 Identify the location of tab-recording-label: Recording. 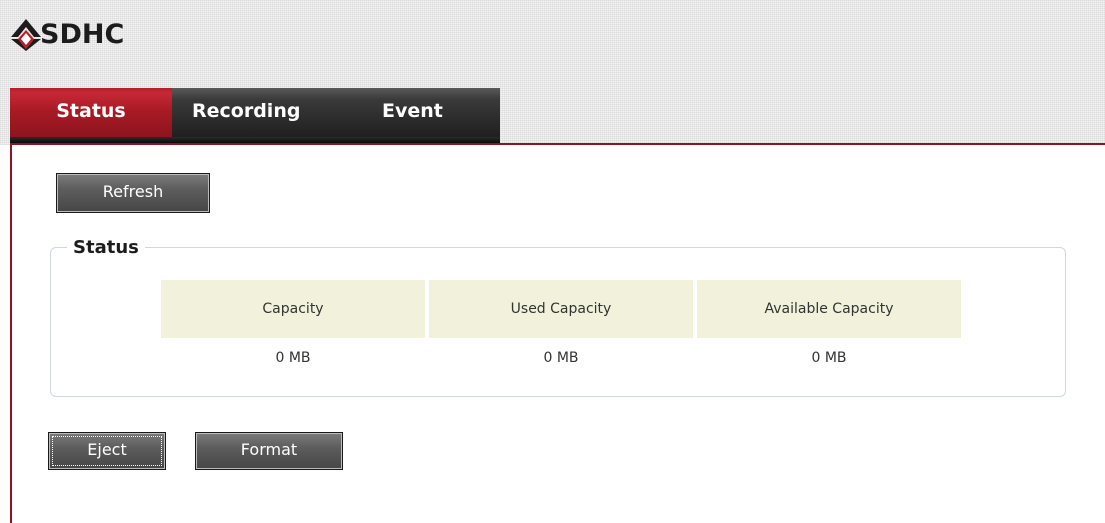
(246, 111).